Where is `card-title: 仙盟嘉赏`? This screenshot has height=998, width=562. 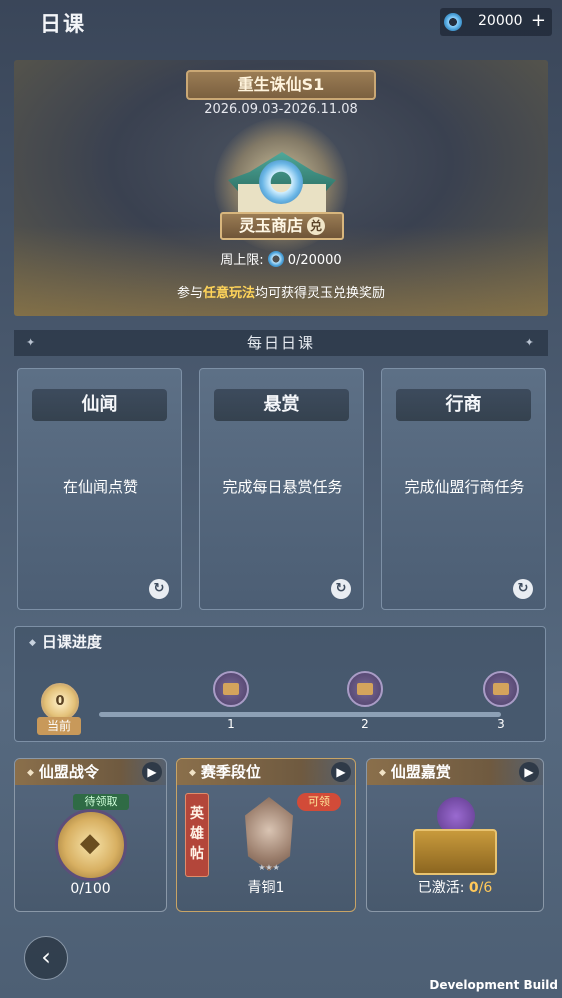 card-title: 仙盟嘉赏 is located at coordinates (415, 771).